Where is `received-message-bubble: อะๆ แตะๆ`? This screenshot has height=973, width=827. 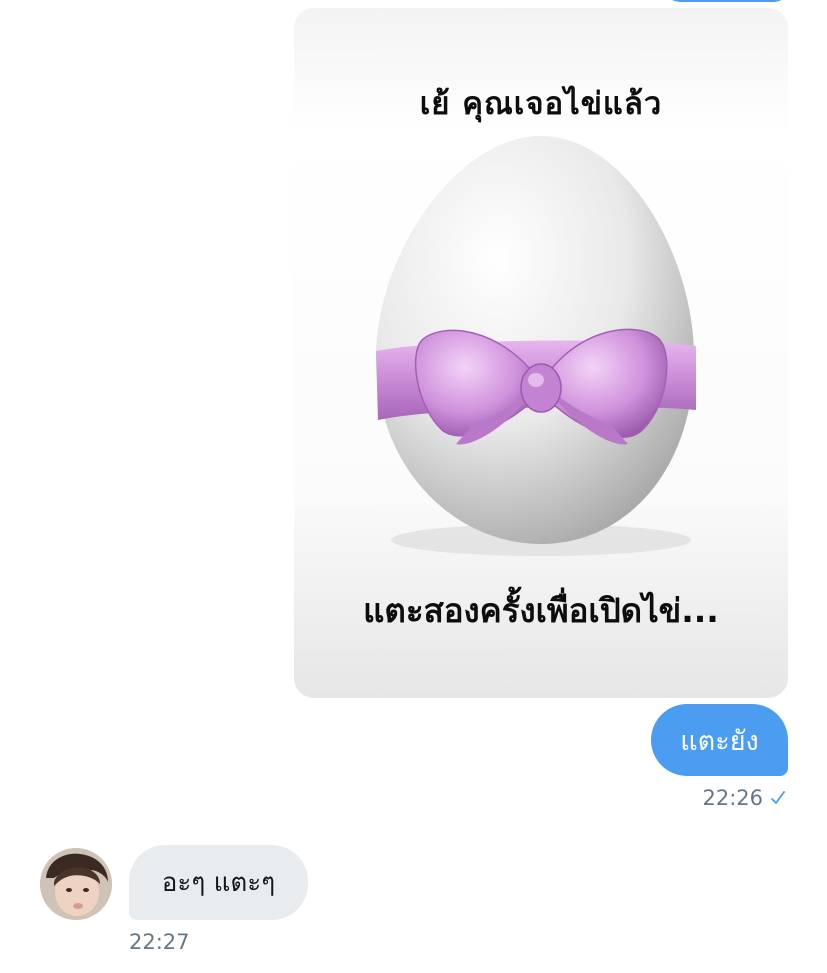
received-message-bubble: อะๆ แตะๆ is located at coordinates (218, 882).